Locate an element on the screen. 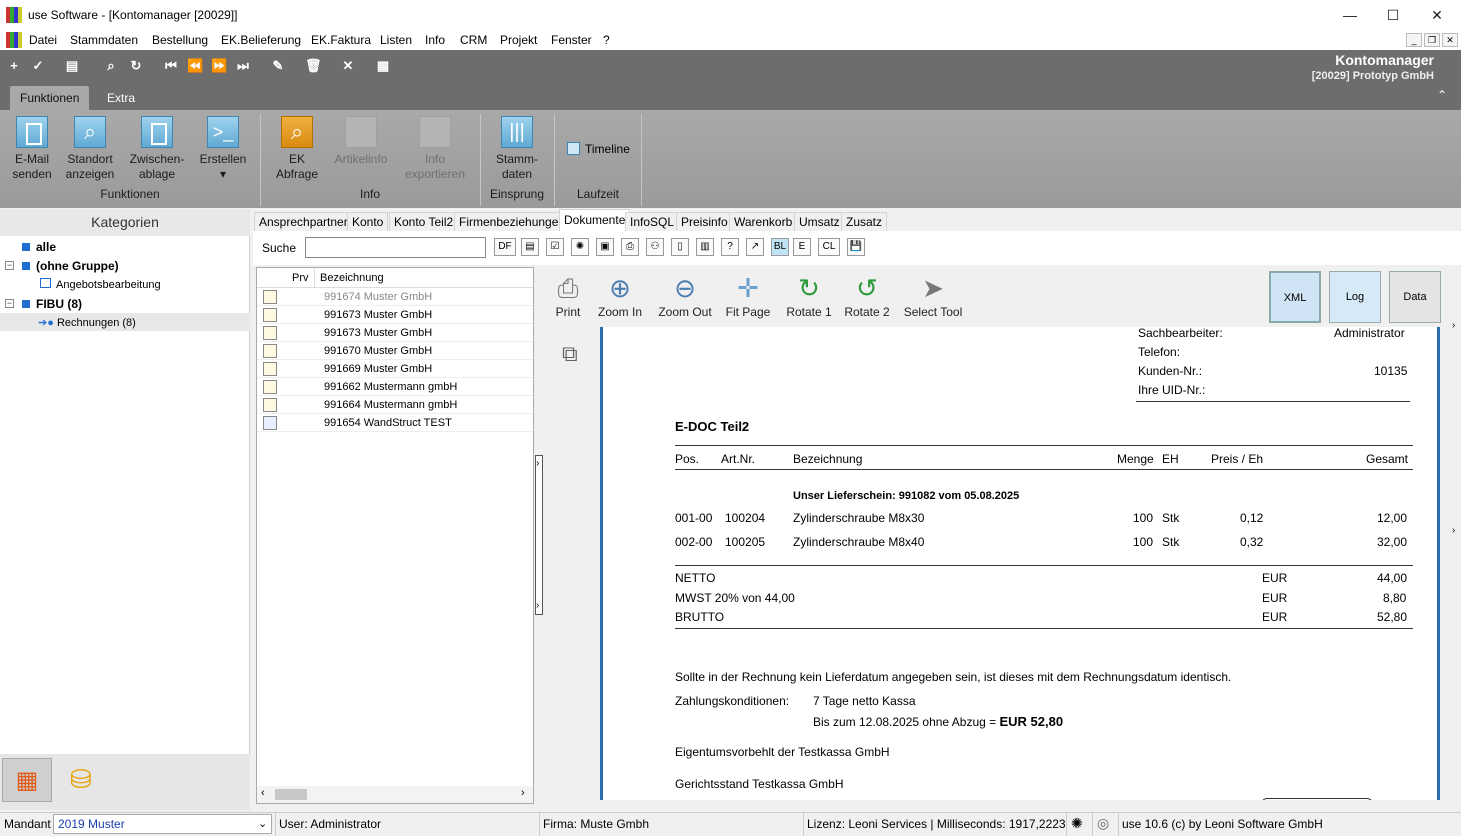 The image size is (1461, 836). printer-icon: ▤ is located at coordinates (72, 66).